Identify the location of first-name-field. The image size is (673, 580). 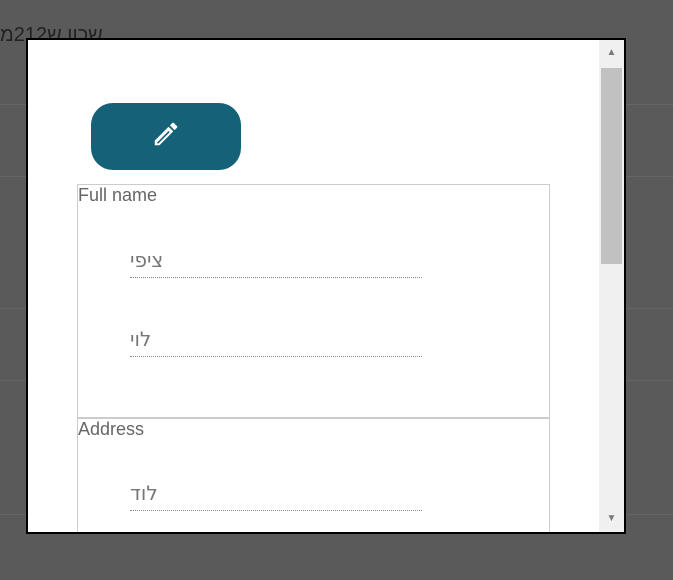
(276, 260).